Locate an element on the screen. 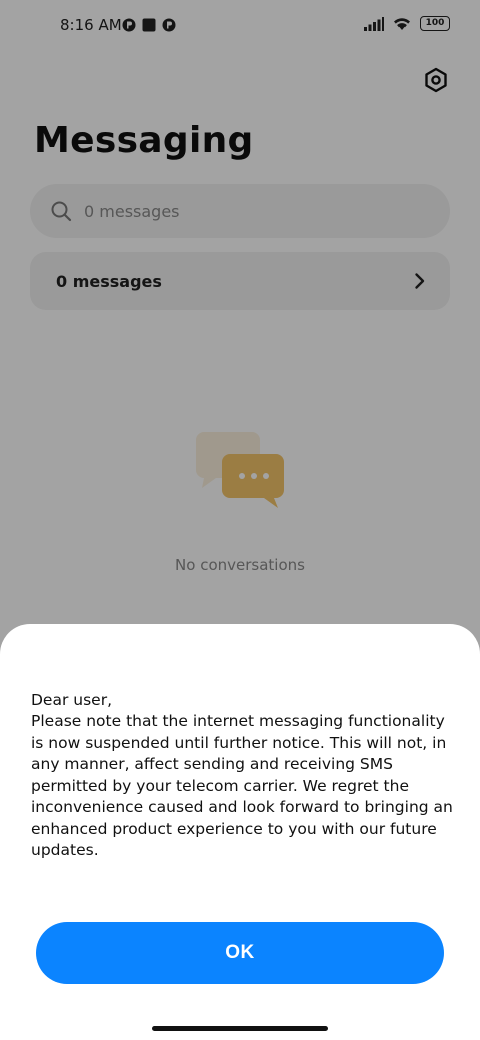 The width and height of the screenshot is (480, 1040). dialog-greeting: Dear user, is located at coordinates (72, 700).